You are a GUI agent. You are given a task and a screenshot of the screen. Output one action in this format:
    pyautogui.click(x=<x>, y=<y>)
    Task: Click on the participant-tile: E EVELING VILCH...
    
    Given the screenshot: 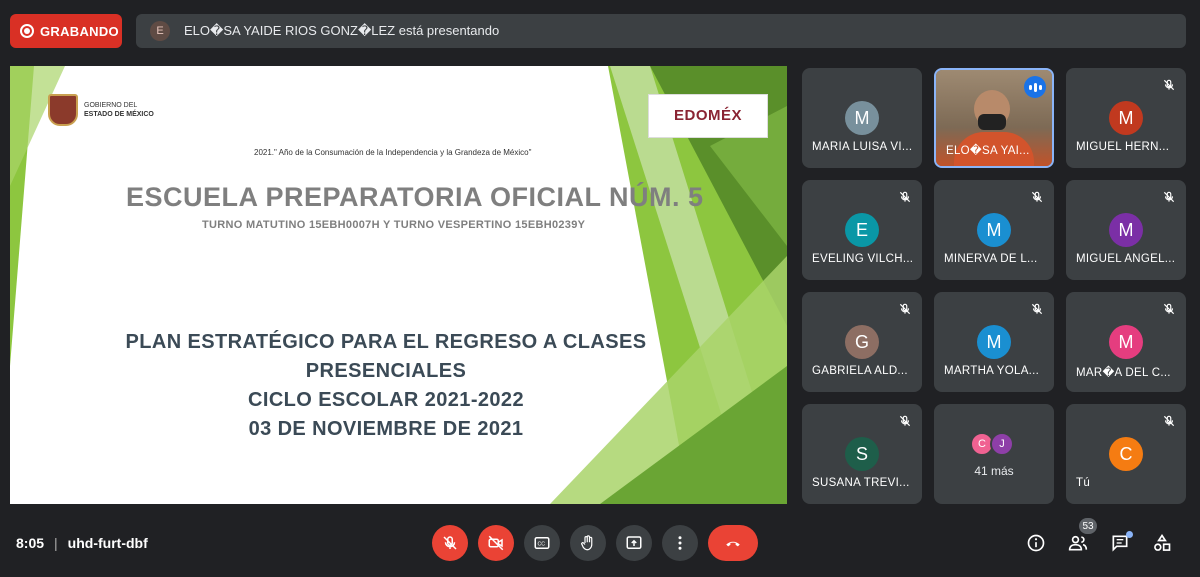 What is the action you would take?
    pyautogui.click(x=862, y=230)
    